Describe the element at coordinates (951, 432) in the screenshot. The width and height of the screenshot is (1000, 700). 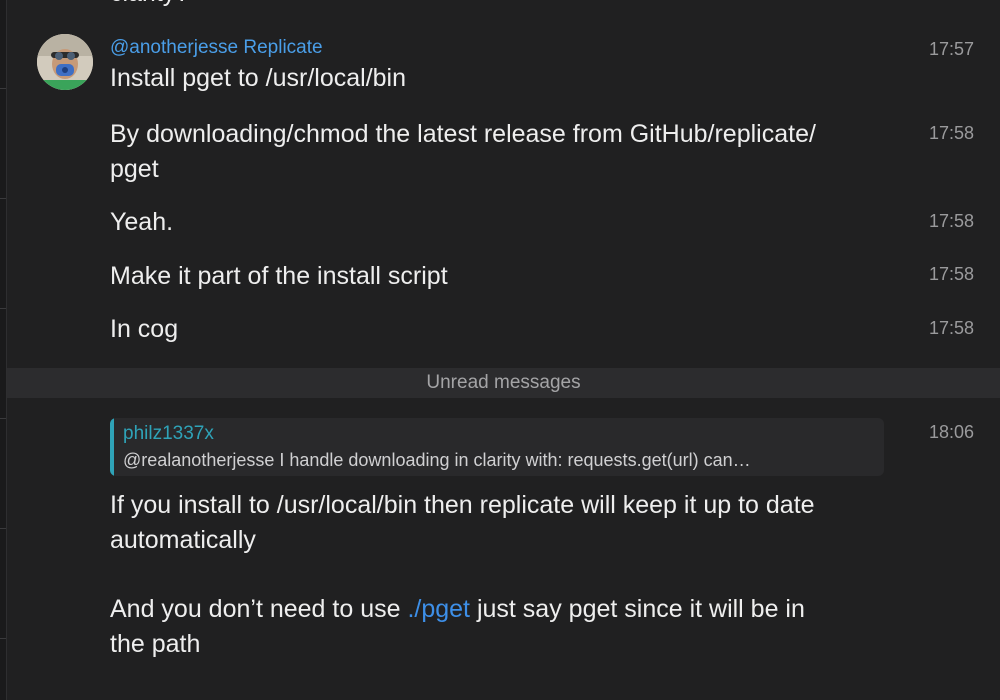
I see `message-timestamp: 18:06` at that location.